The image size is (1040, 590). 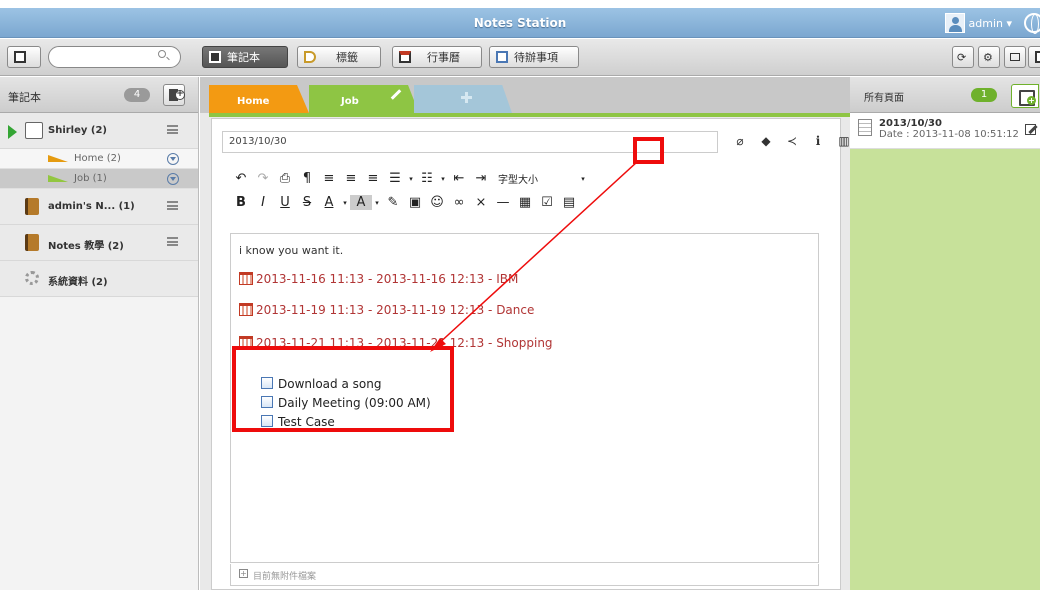 What do you see at coordinates (241, 178) in the screenshot?
I see `undo-icon: ↶` at bounding box center [241, 178].